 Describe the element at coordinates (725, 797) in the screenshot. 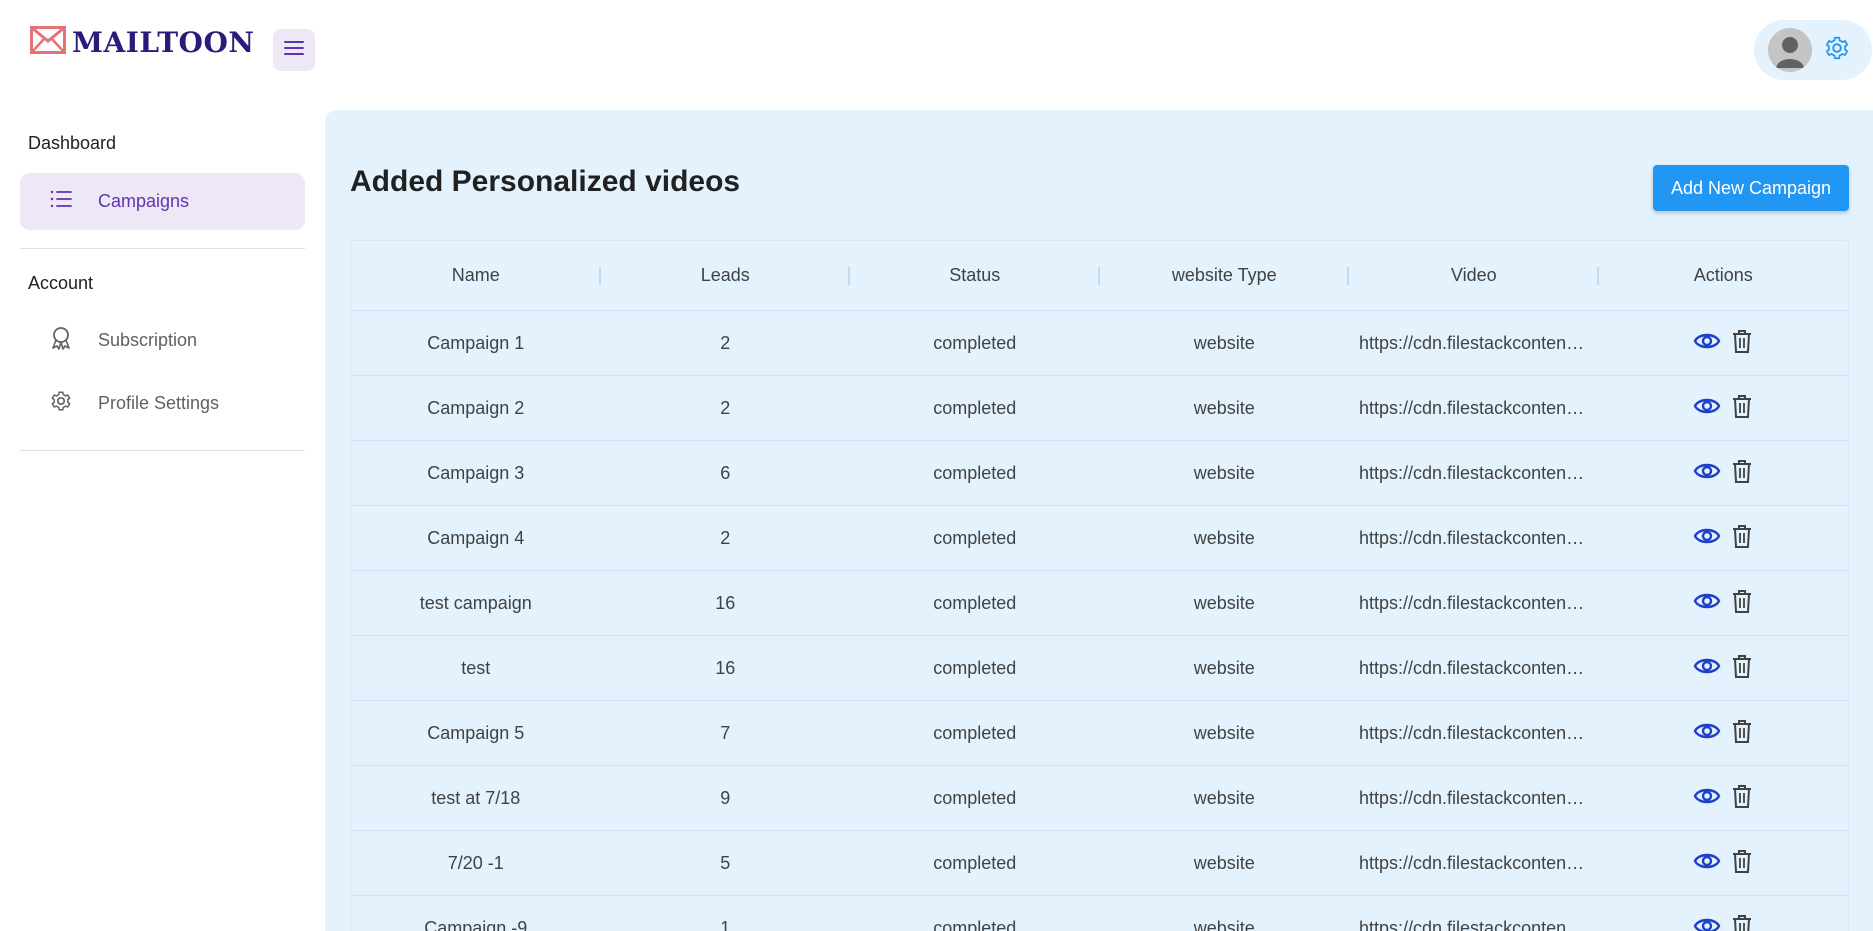

I see `campaign-leads: 9` at that location.